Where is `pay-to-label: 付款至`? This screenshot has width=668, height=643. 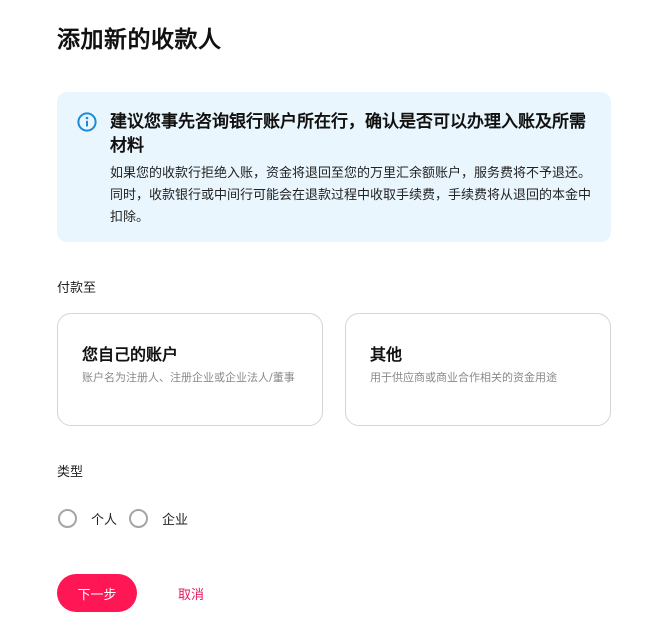 pay-to-label: 付款至 is located at coordinates (77, 288).